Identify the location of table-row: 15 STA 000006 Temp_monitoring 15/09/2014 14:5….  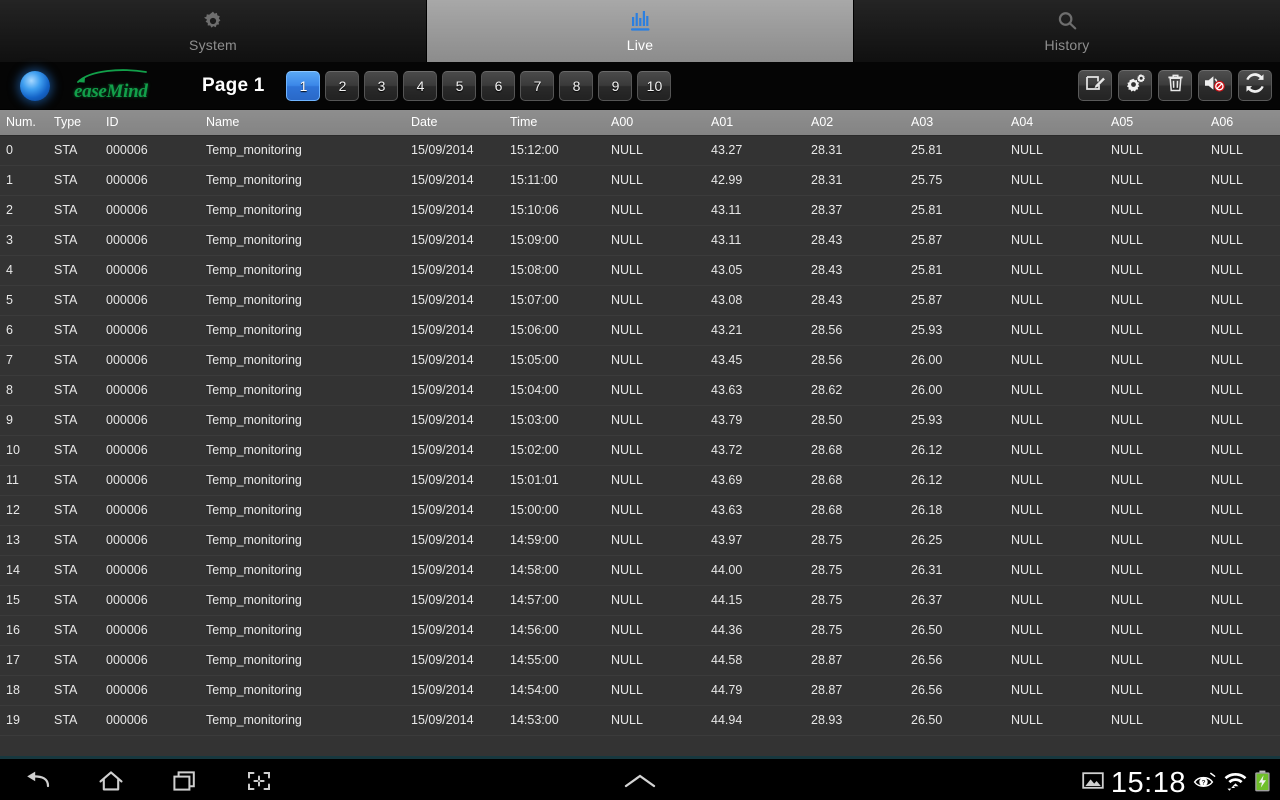
(640, 600).